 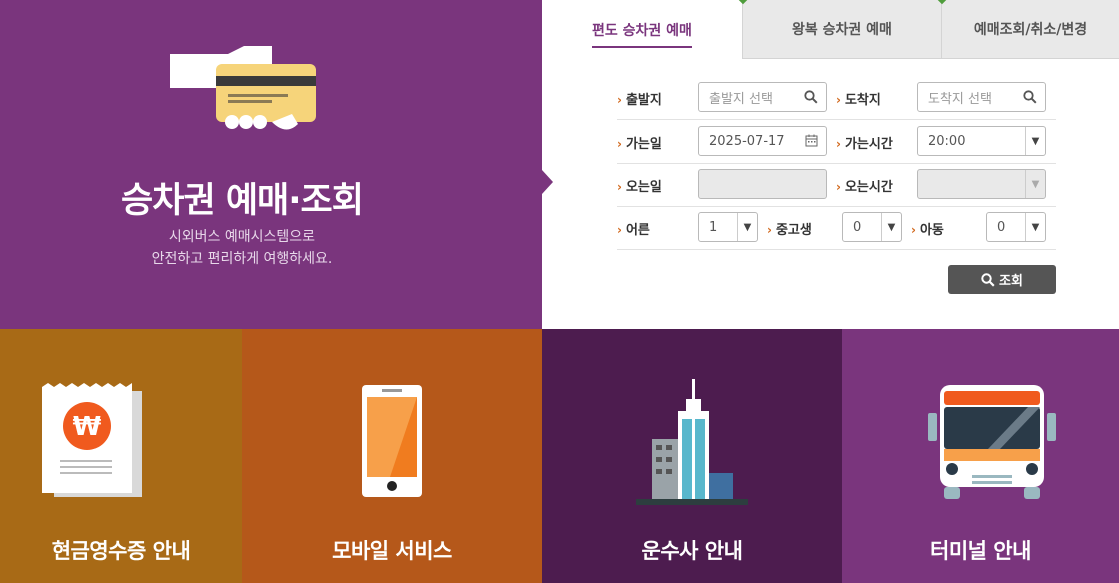 What do you see at coordinates (872, 227) in the screenshot?
I see `youth-count-select: 0 ▼` at bounding box center [872, 227].